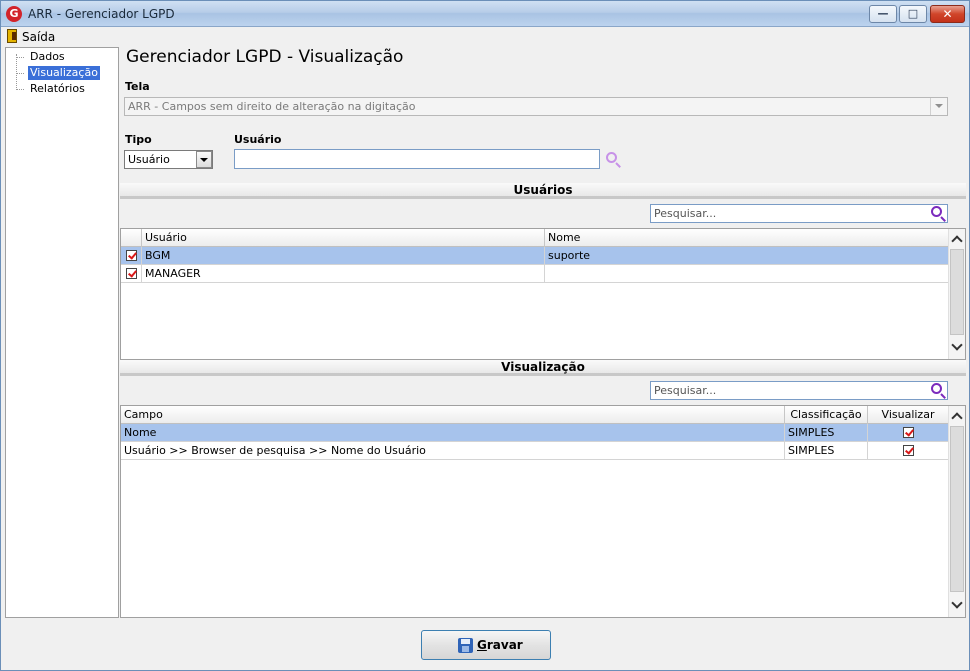 The width and height of the screenshot is (970, 671). Describe the element at coordinates (465, 645) in the screenshot. I see `floppy-disk-icon` at that location.